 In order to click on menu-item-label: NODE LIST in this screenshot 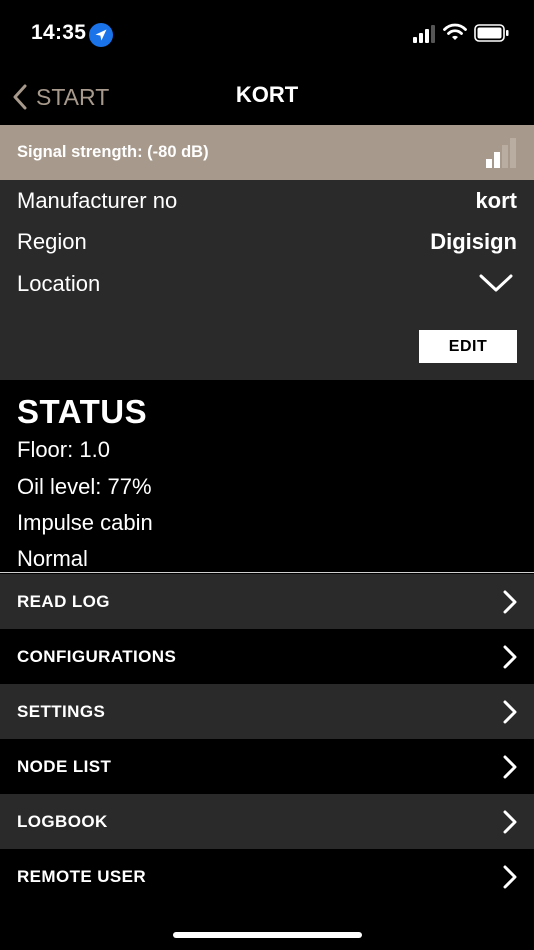, I will do `click(64, 766)`.